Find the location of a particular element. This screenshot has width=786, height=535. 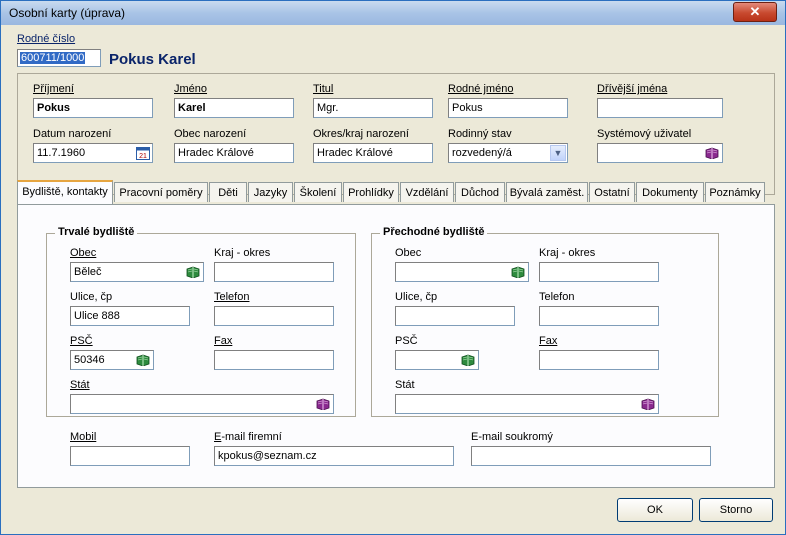

datum-narozeni-field: 11.7.1960 21 is located at coordinates (93, 153).